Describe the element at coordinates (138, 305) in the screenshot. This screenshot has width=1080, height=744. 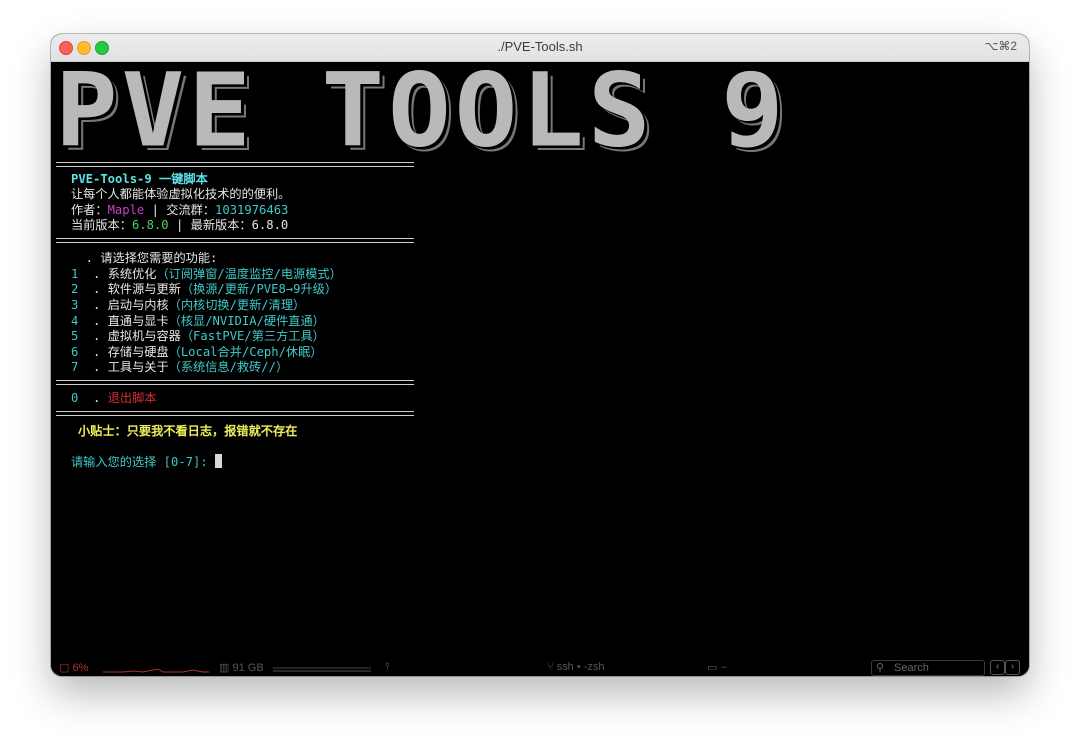
I see `menu-item-label: 启动与内核` at that location.